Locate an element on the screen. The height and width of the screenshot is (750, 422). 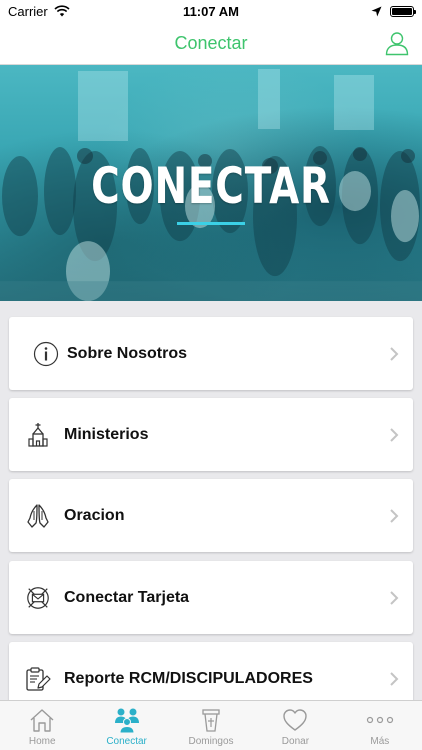
status-time: 11:07 AM is located at coordinates (211, 11).